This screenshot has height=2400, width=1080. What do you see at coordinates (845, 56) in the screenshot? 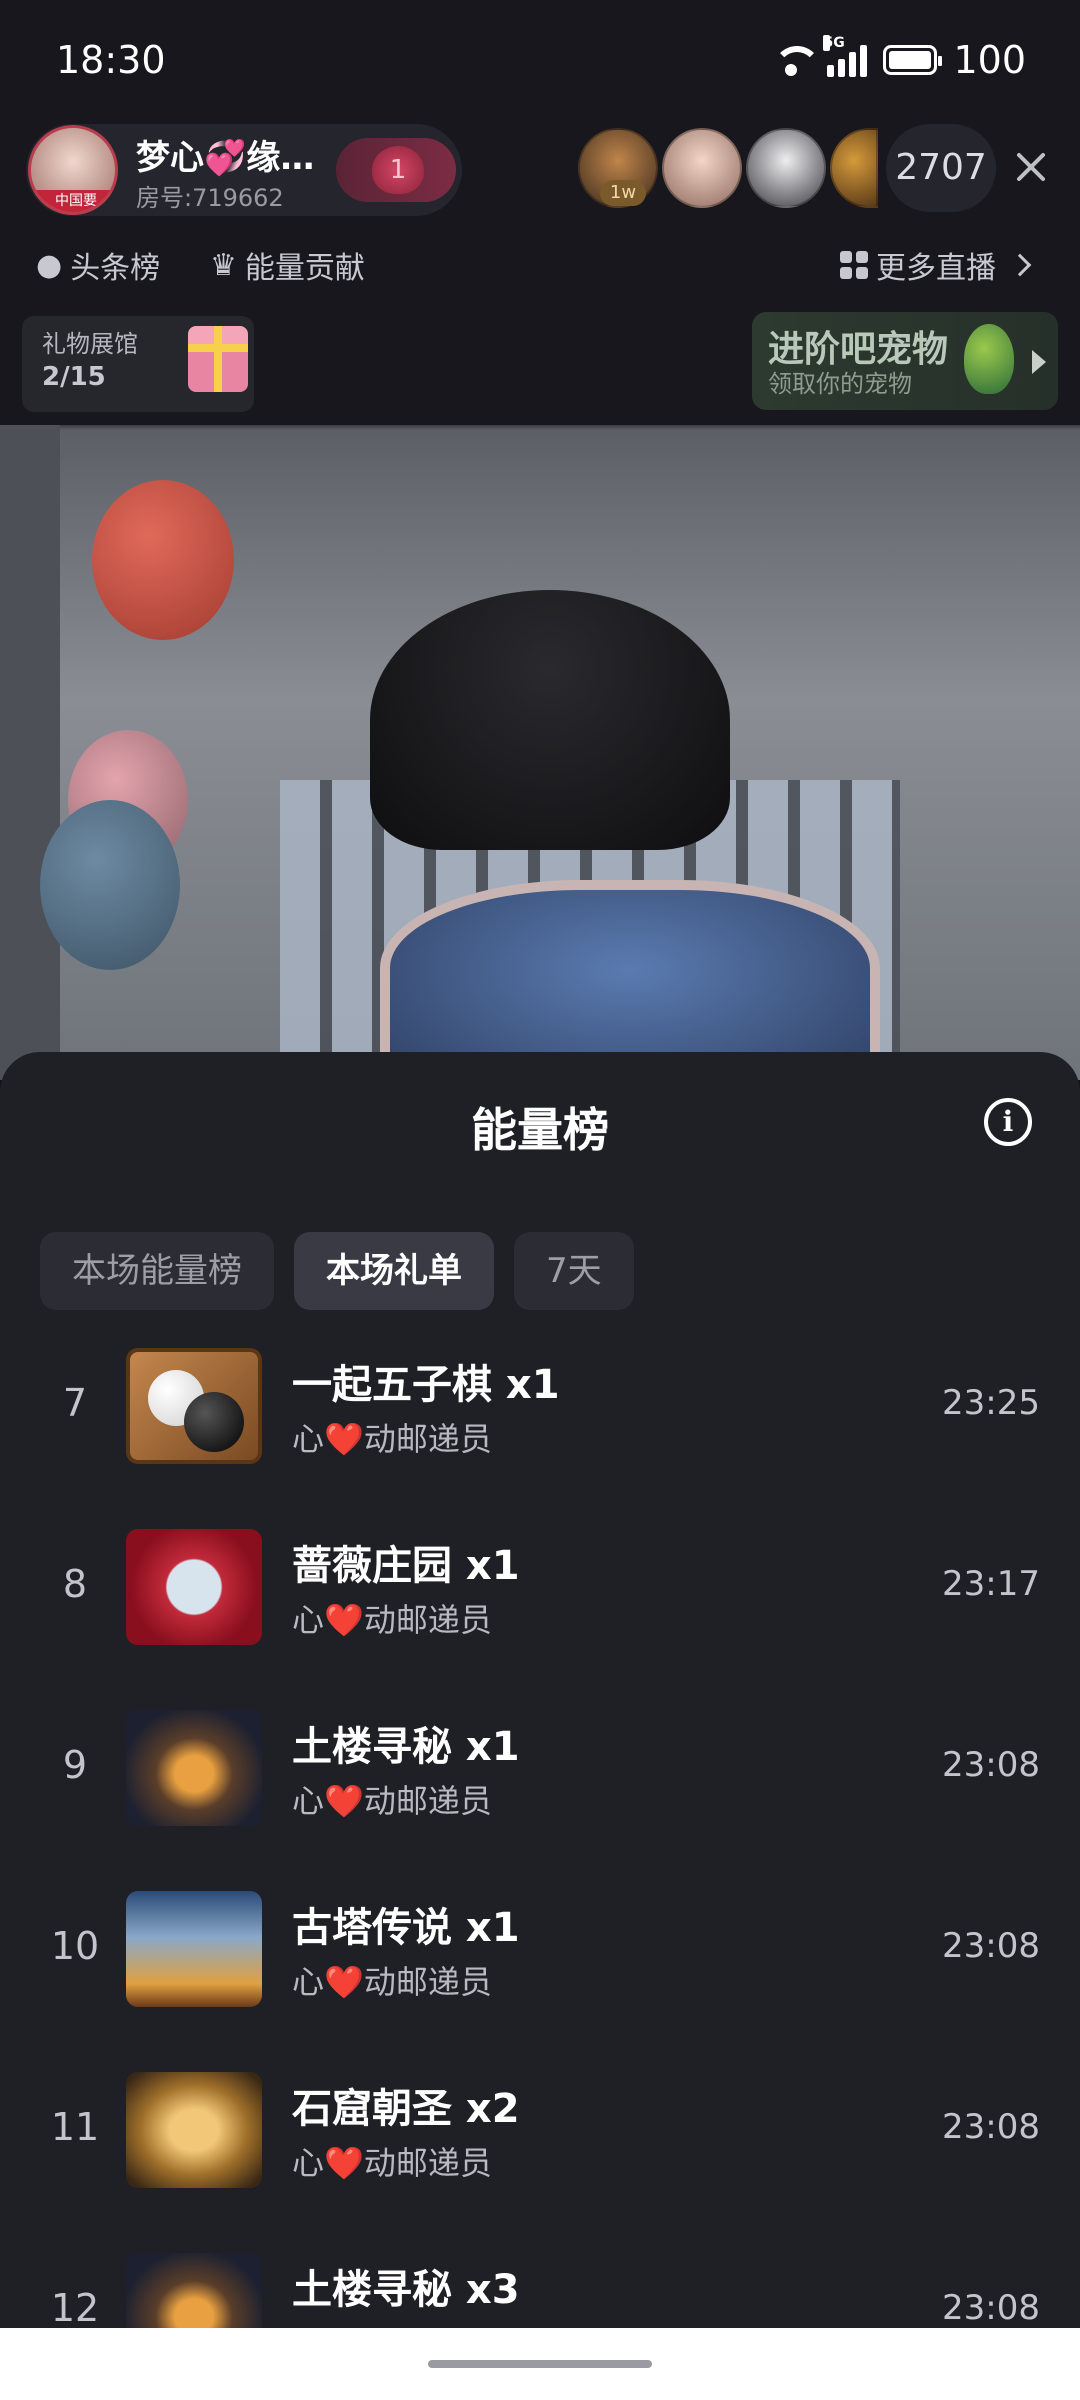
I see `cellular-signal-icon: 5G` at bounding box center [845, 56].